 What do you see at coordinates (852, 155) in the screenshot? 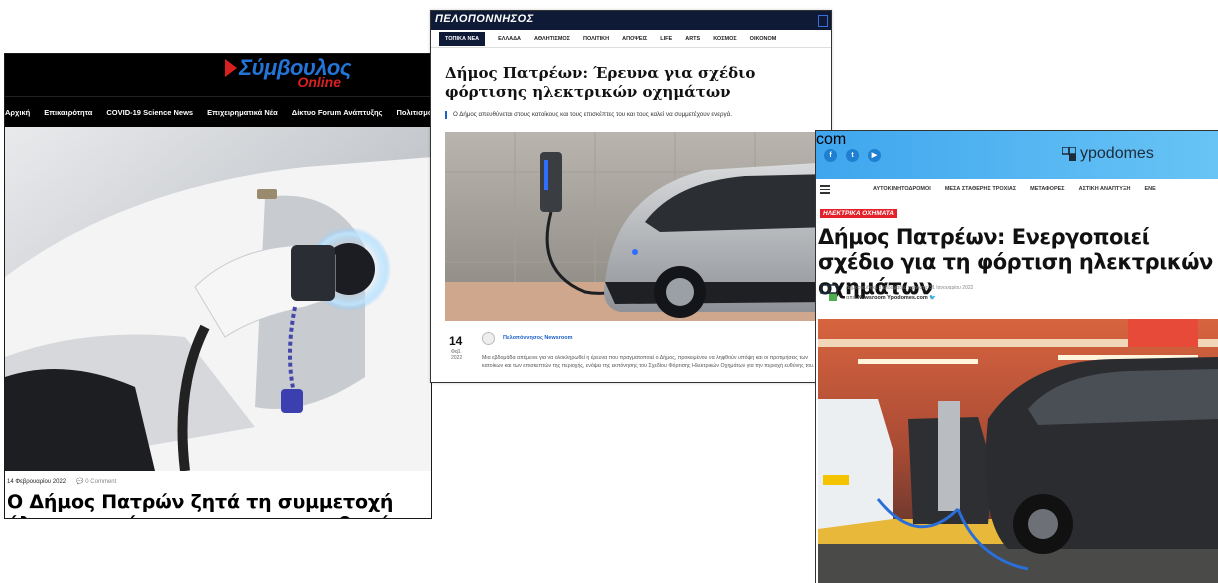
I see `twitter-icon: t` at bounding box center [852, 155].